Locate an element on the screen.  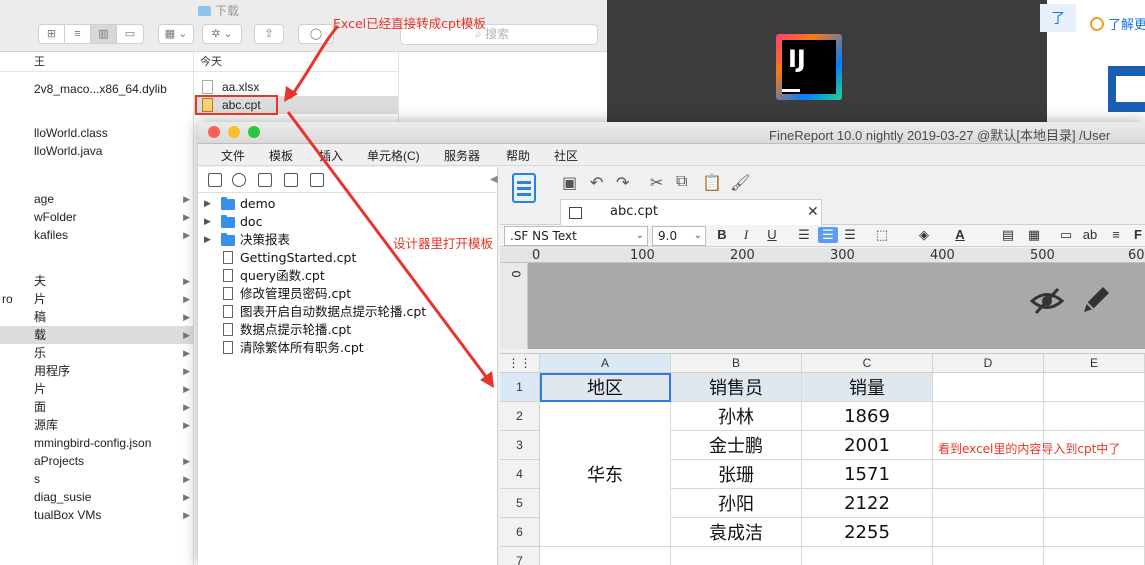
finder-list-item: s ▶ is located at coordinates (96, 479).